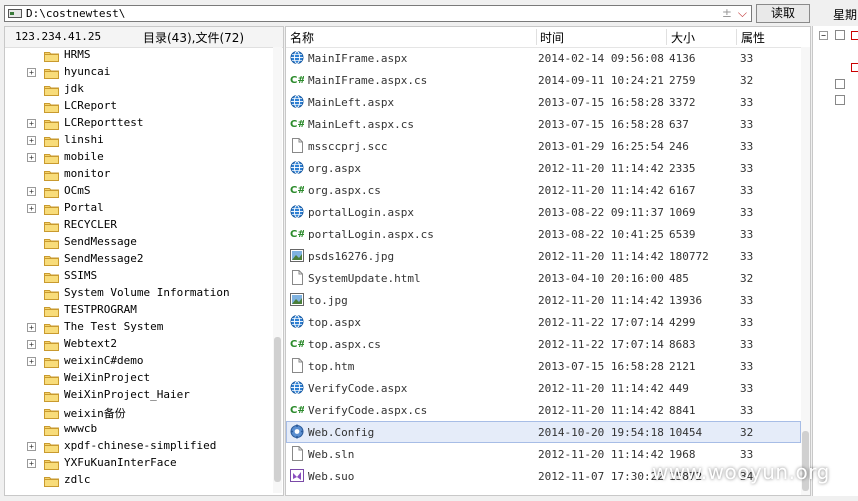 This screenshot has width=858, height=501. What do you see at coordinates (741, 472) in the screenshot?
I see `watermark: www.wooyun.org` at bounding box center [741, 472].